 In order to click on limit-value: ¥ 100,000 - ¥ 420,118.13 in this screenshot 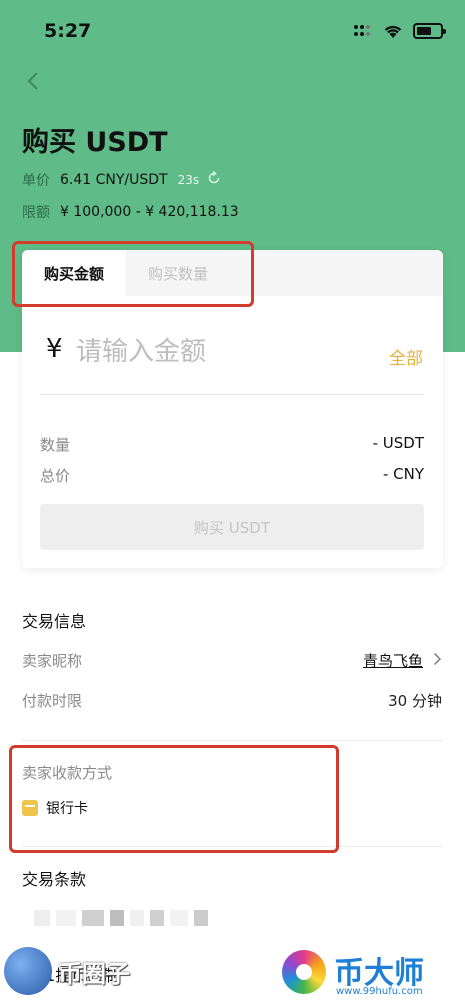, I will do `click(149, 212)`.